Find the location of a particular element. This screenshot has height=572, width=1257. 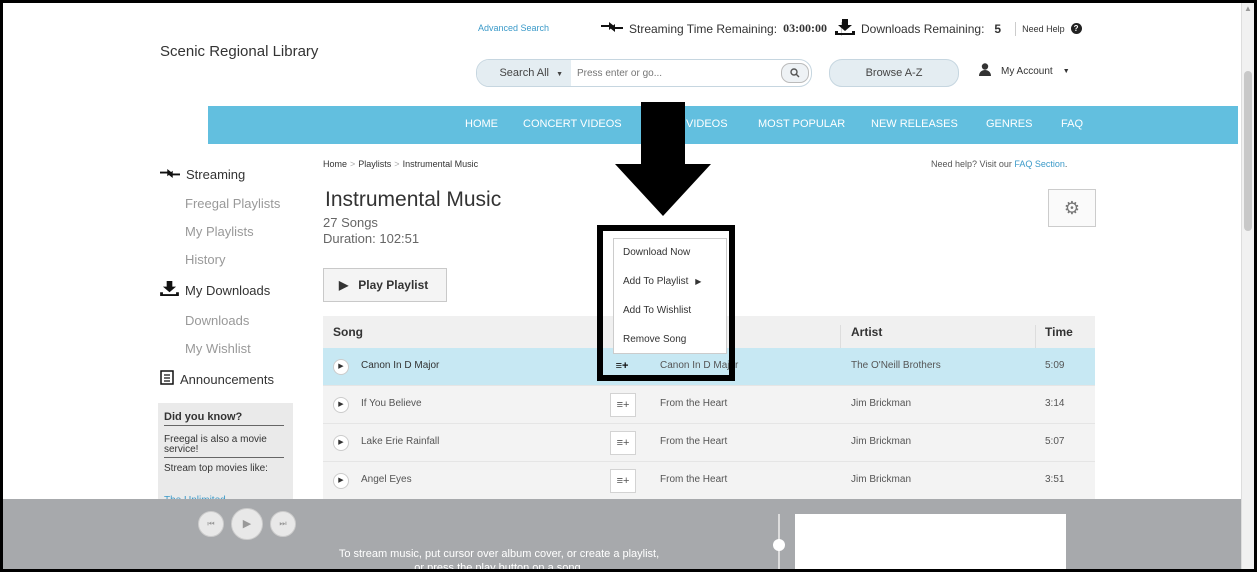

song-title: Canon In D Major is located at coordinates (400, 365).